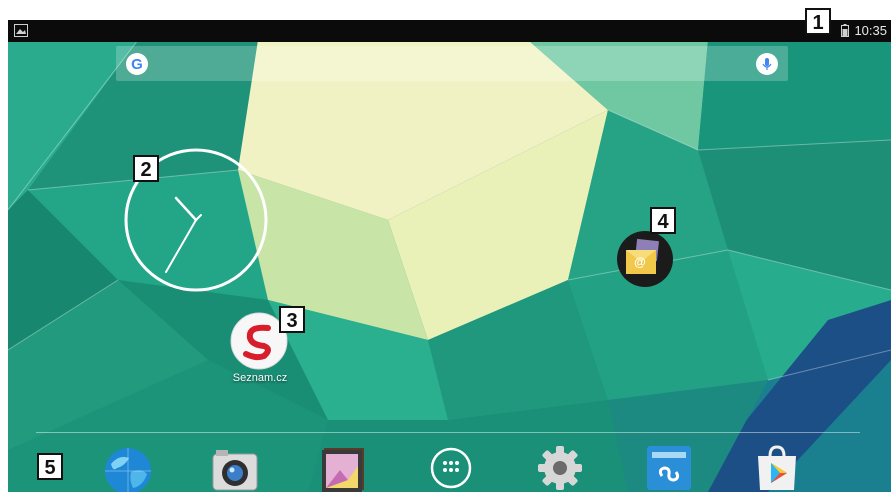 This screenshot has width=891, height=492. I want to click on status-bar: 10:35, so click(449, 31).